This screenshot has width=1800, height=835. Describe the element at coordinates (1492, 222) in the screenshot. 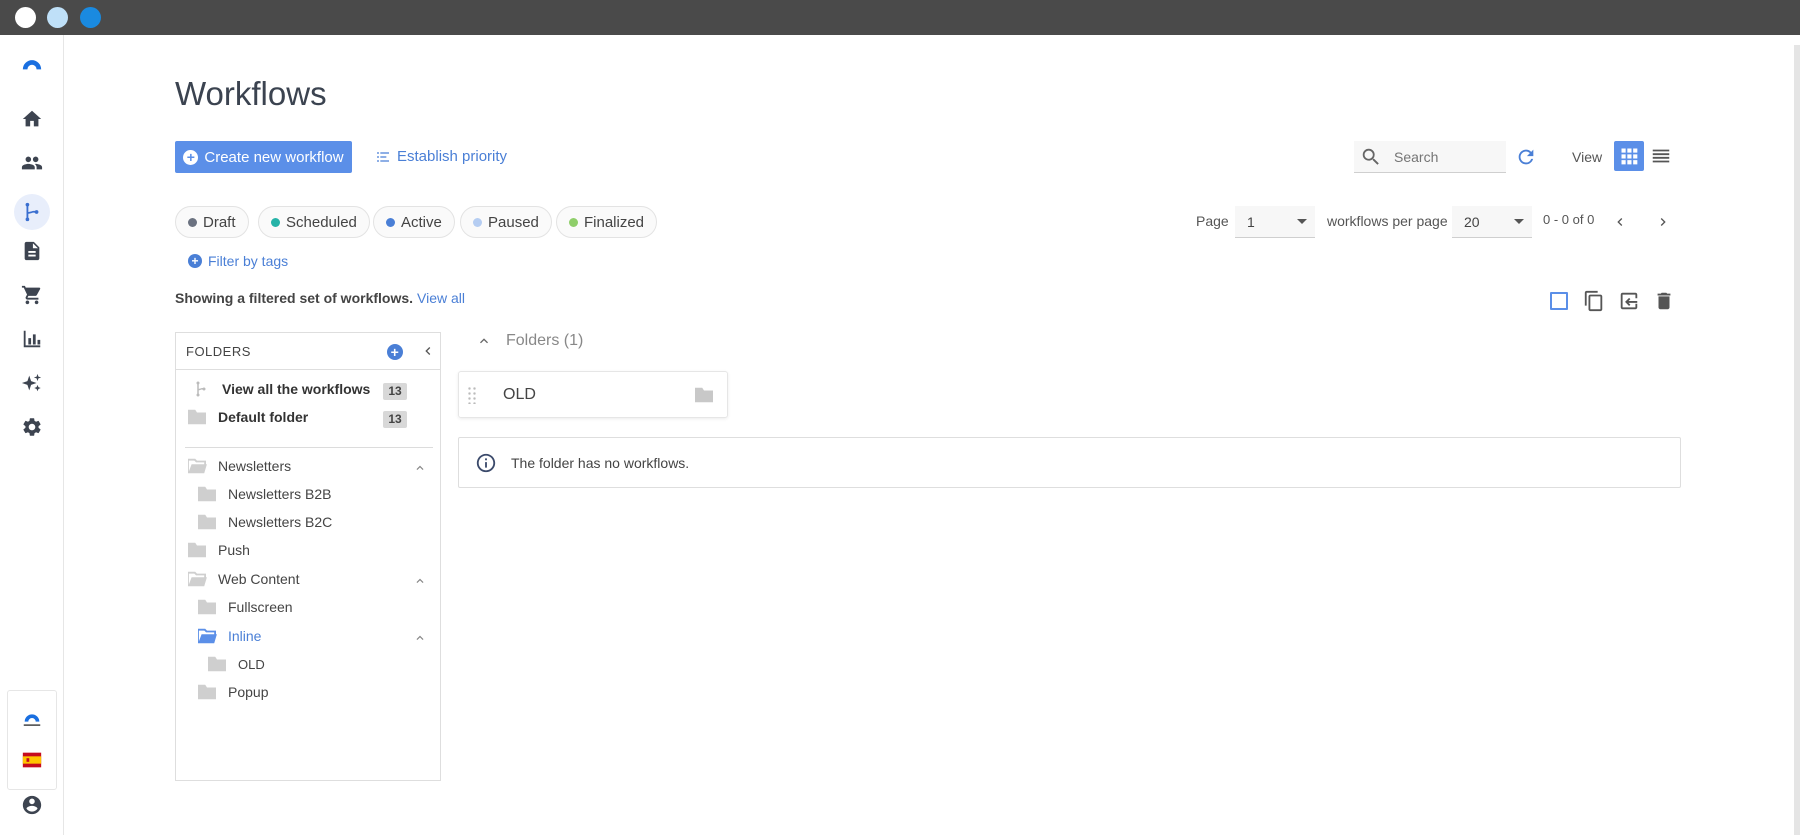

I see `per-page-select: 20` at that location.